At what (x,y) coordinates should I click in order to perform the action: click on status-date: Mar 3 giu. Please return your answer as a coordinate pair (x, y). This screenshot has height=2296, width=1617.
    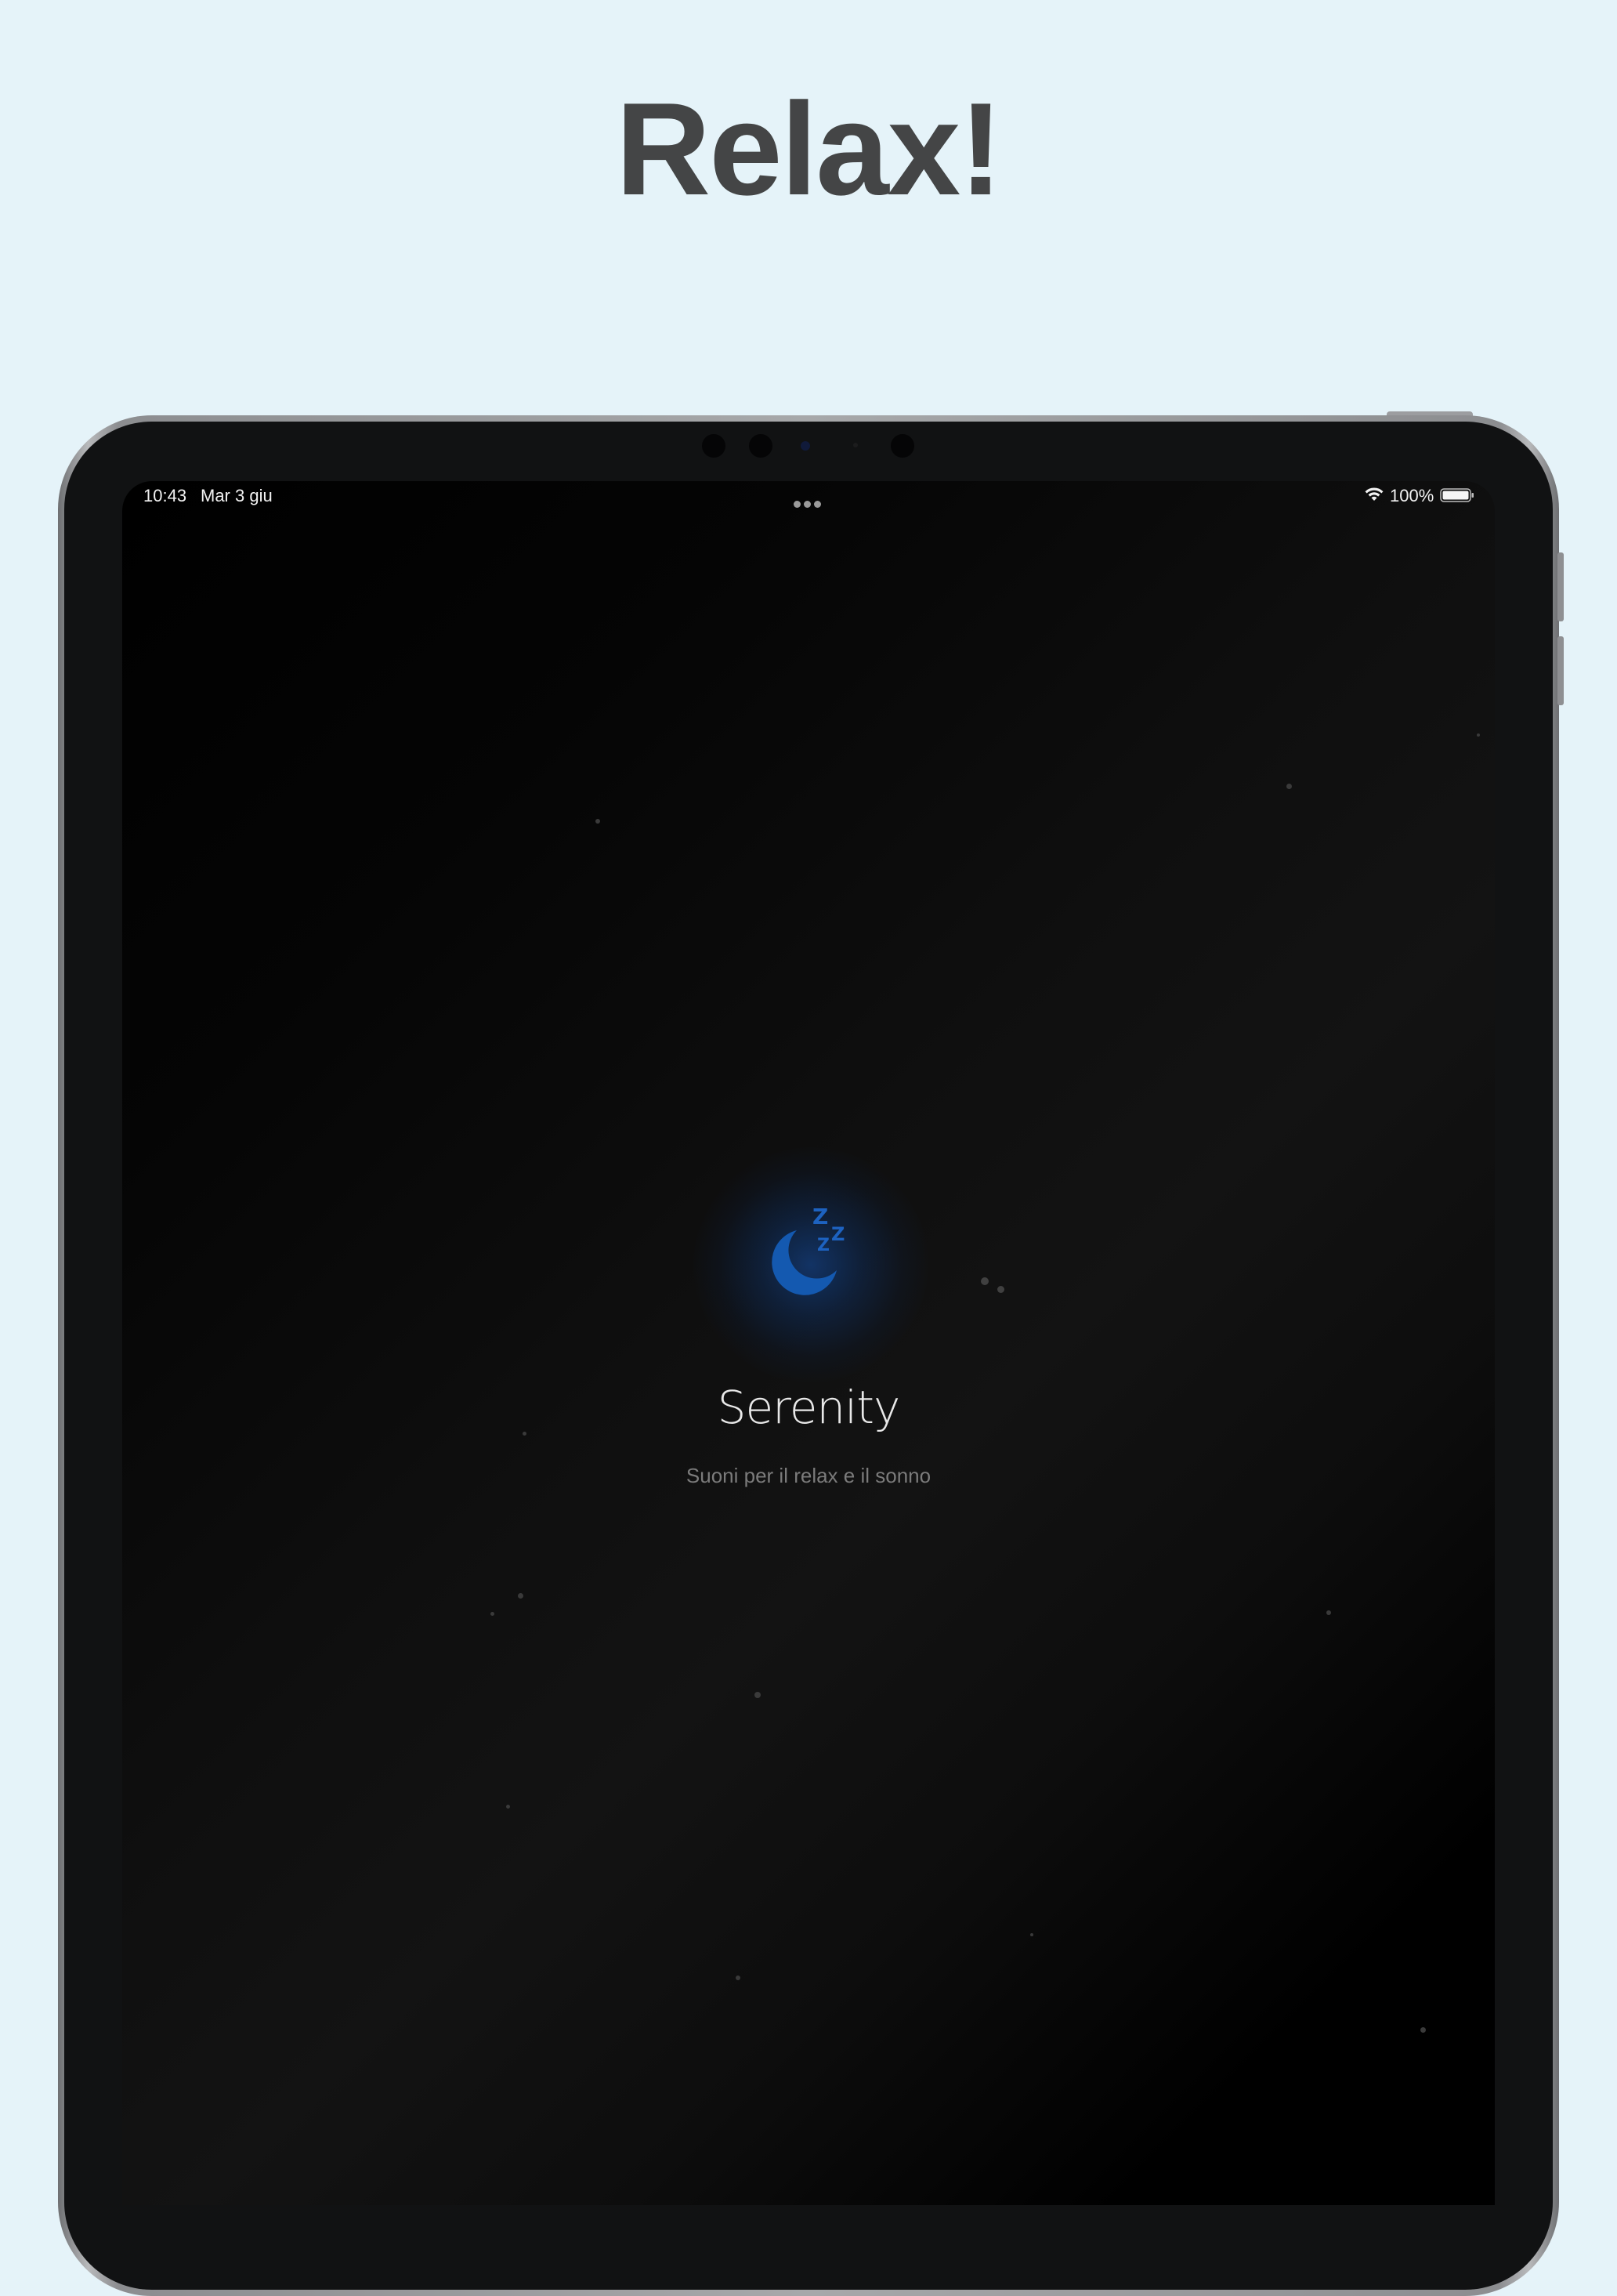
    Looking at the image, I should click on (237, 495).